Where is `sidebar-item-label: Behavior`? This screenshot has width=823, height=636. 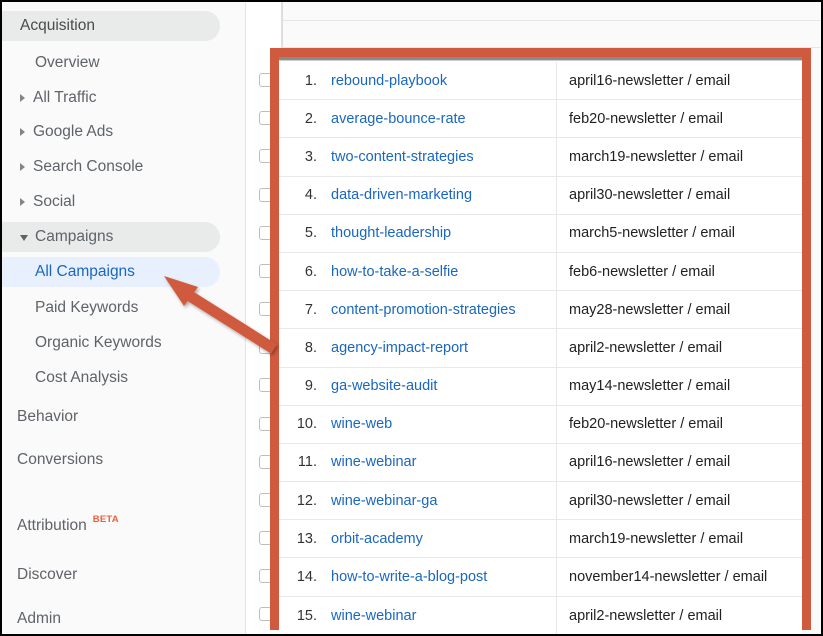 sidebar-item-label: Behavior is located at coordinates (48, 416).